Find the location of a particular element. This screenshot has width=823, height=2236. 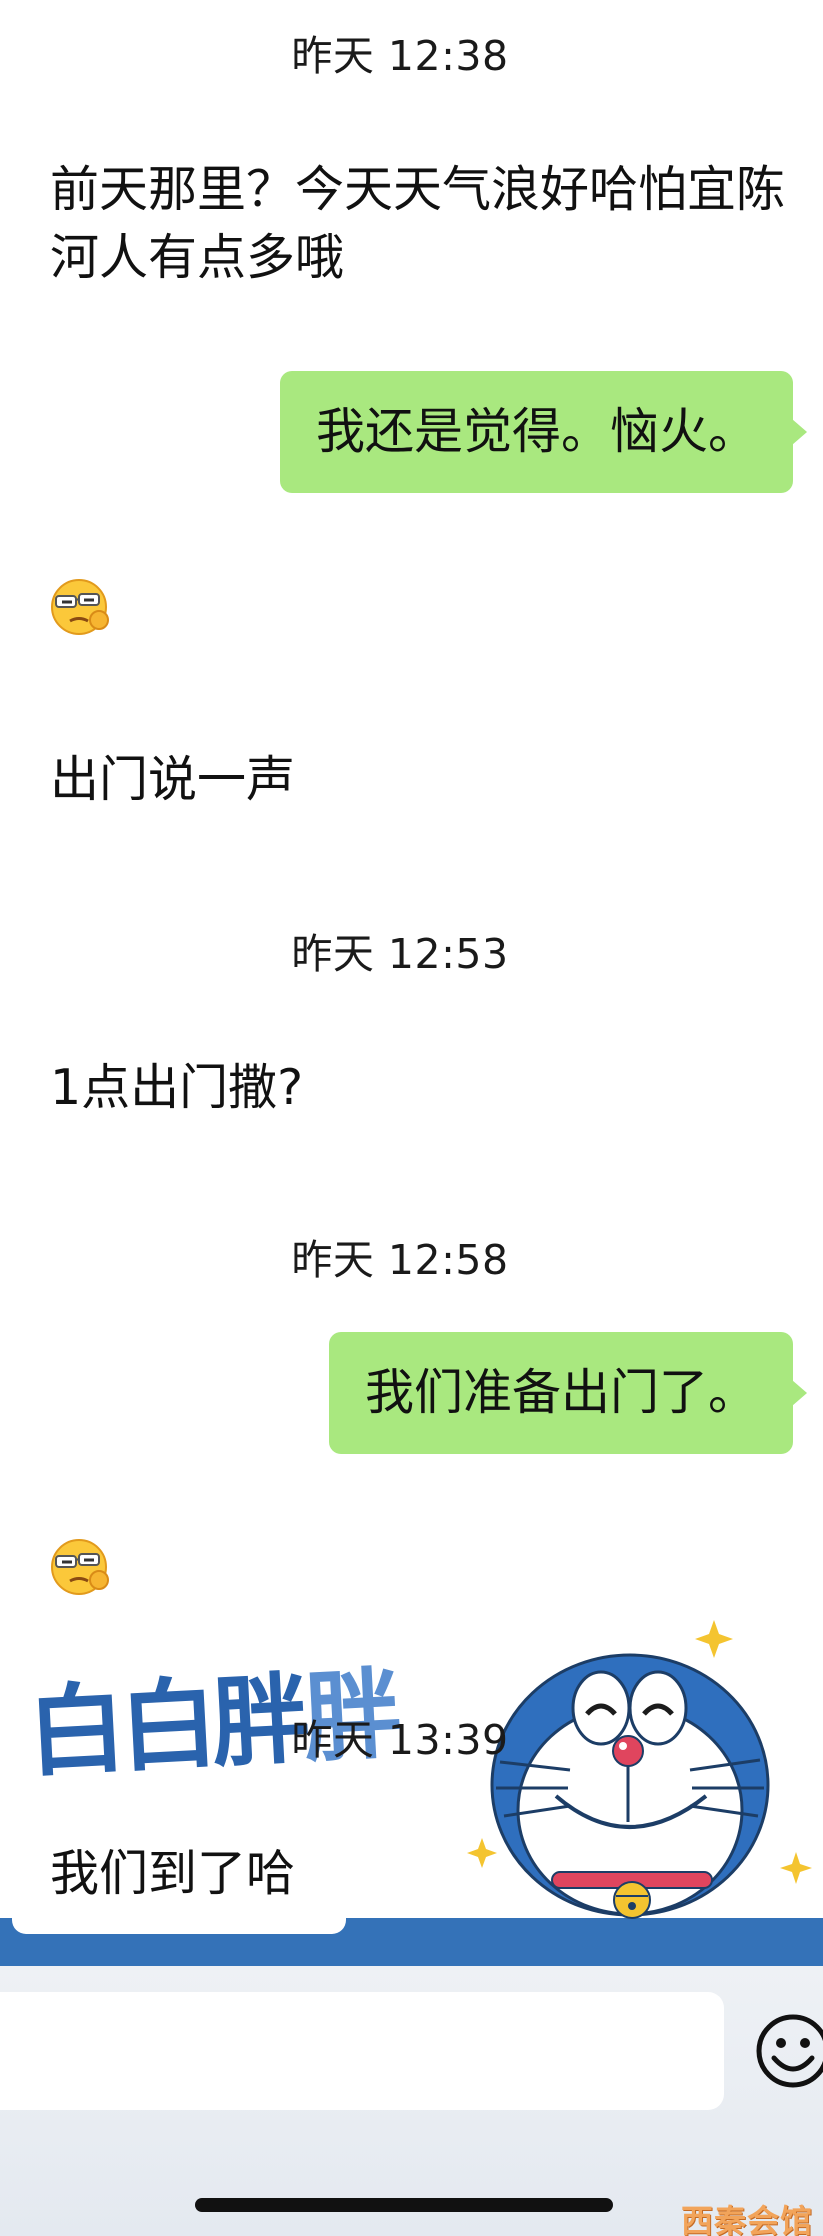

home-indicator is located at coordinates (404, 2205).